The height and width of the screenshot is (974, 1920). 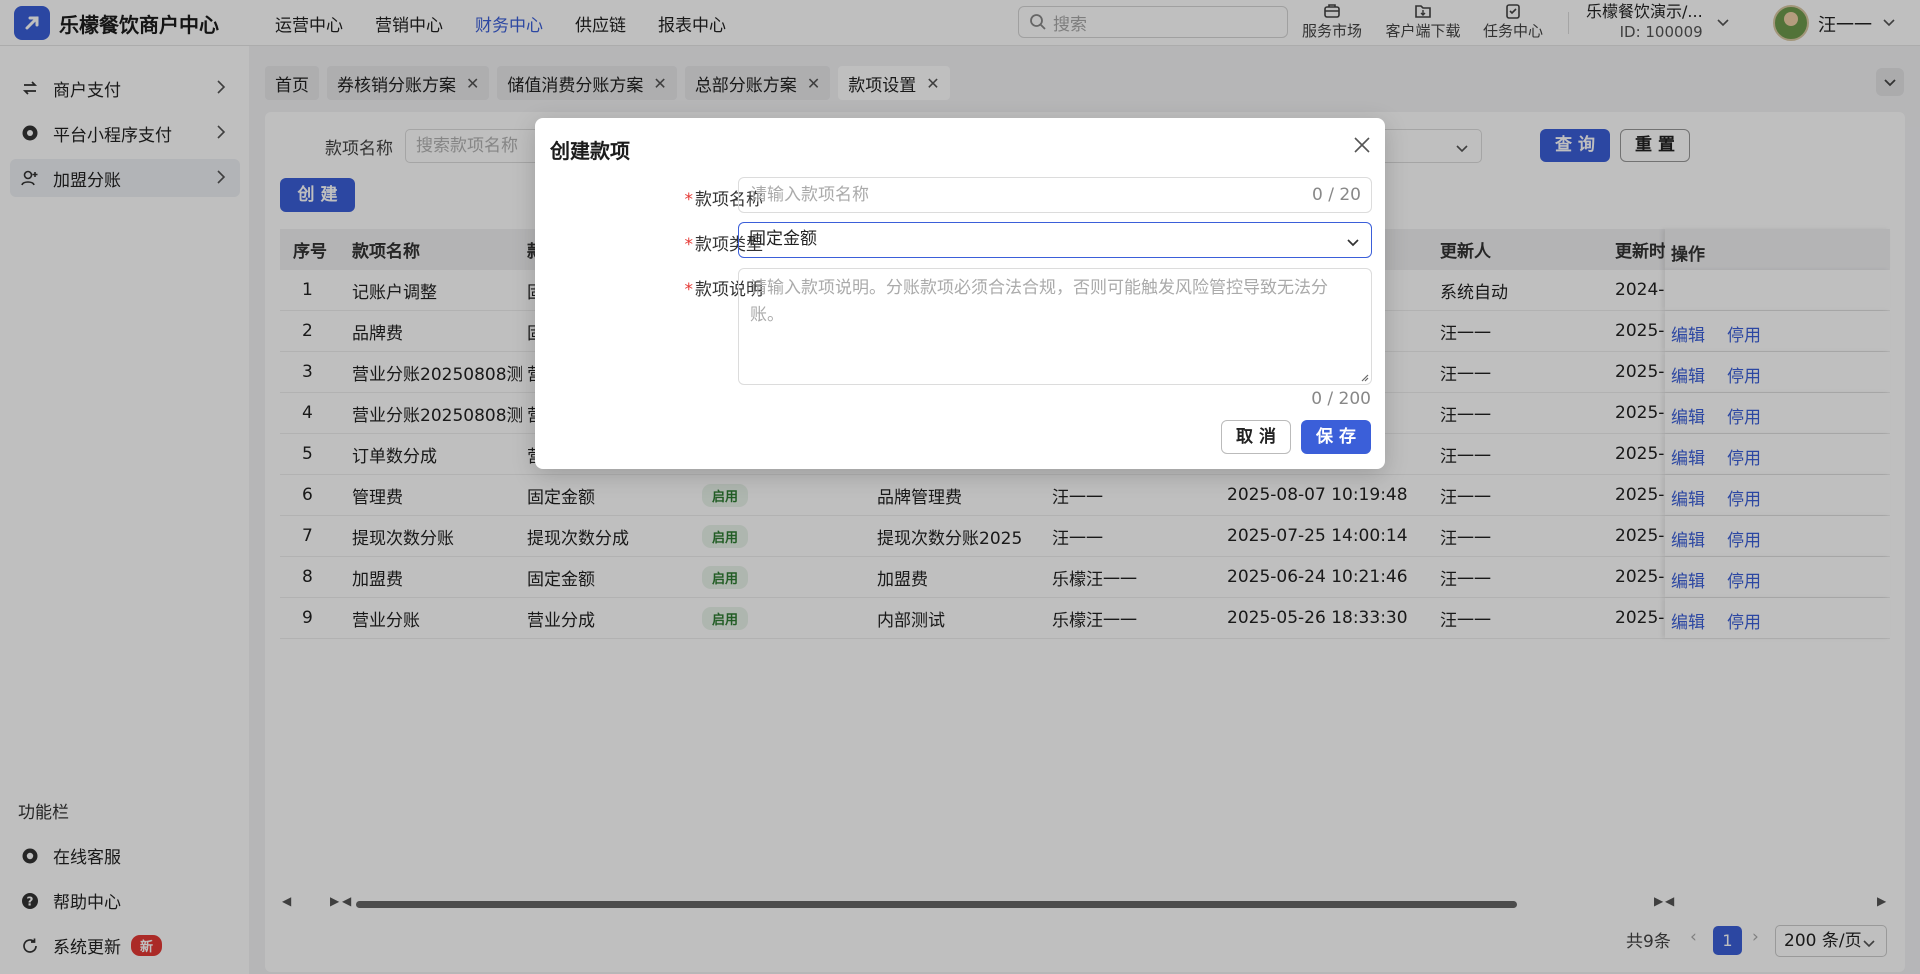 What do you see at coordinates (1055, 326) in the screenshot?
I see `item-desc-textarea: 请输入款项说明。分账款项必须合法合规，否则可能触发风险管控导致无法分账。` at bounding box center [1055, 326].